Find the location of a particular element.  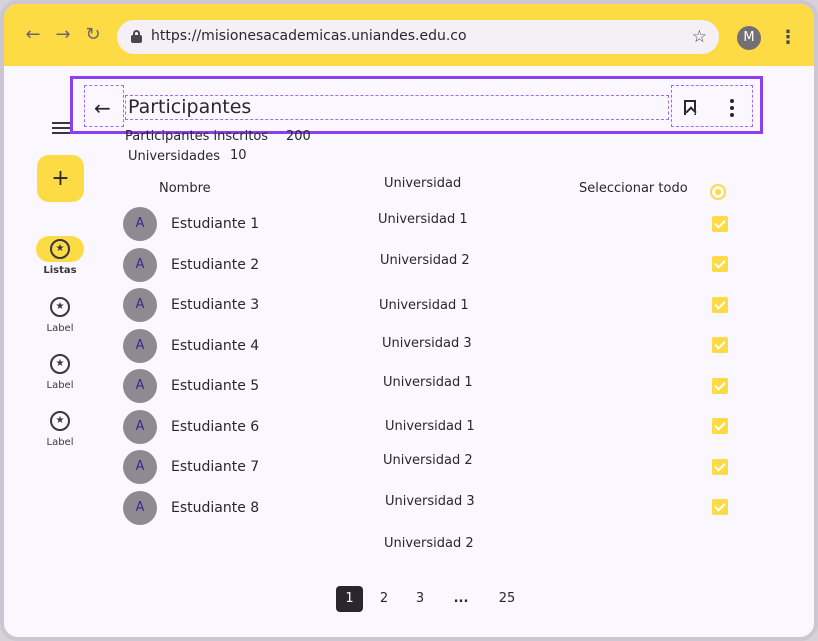

student-name: Estudiante 6 is located at coordinates (215, 427).